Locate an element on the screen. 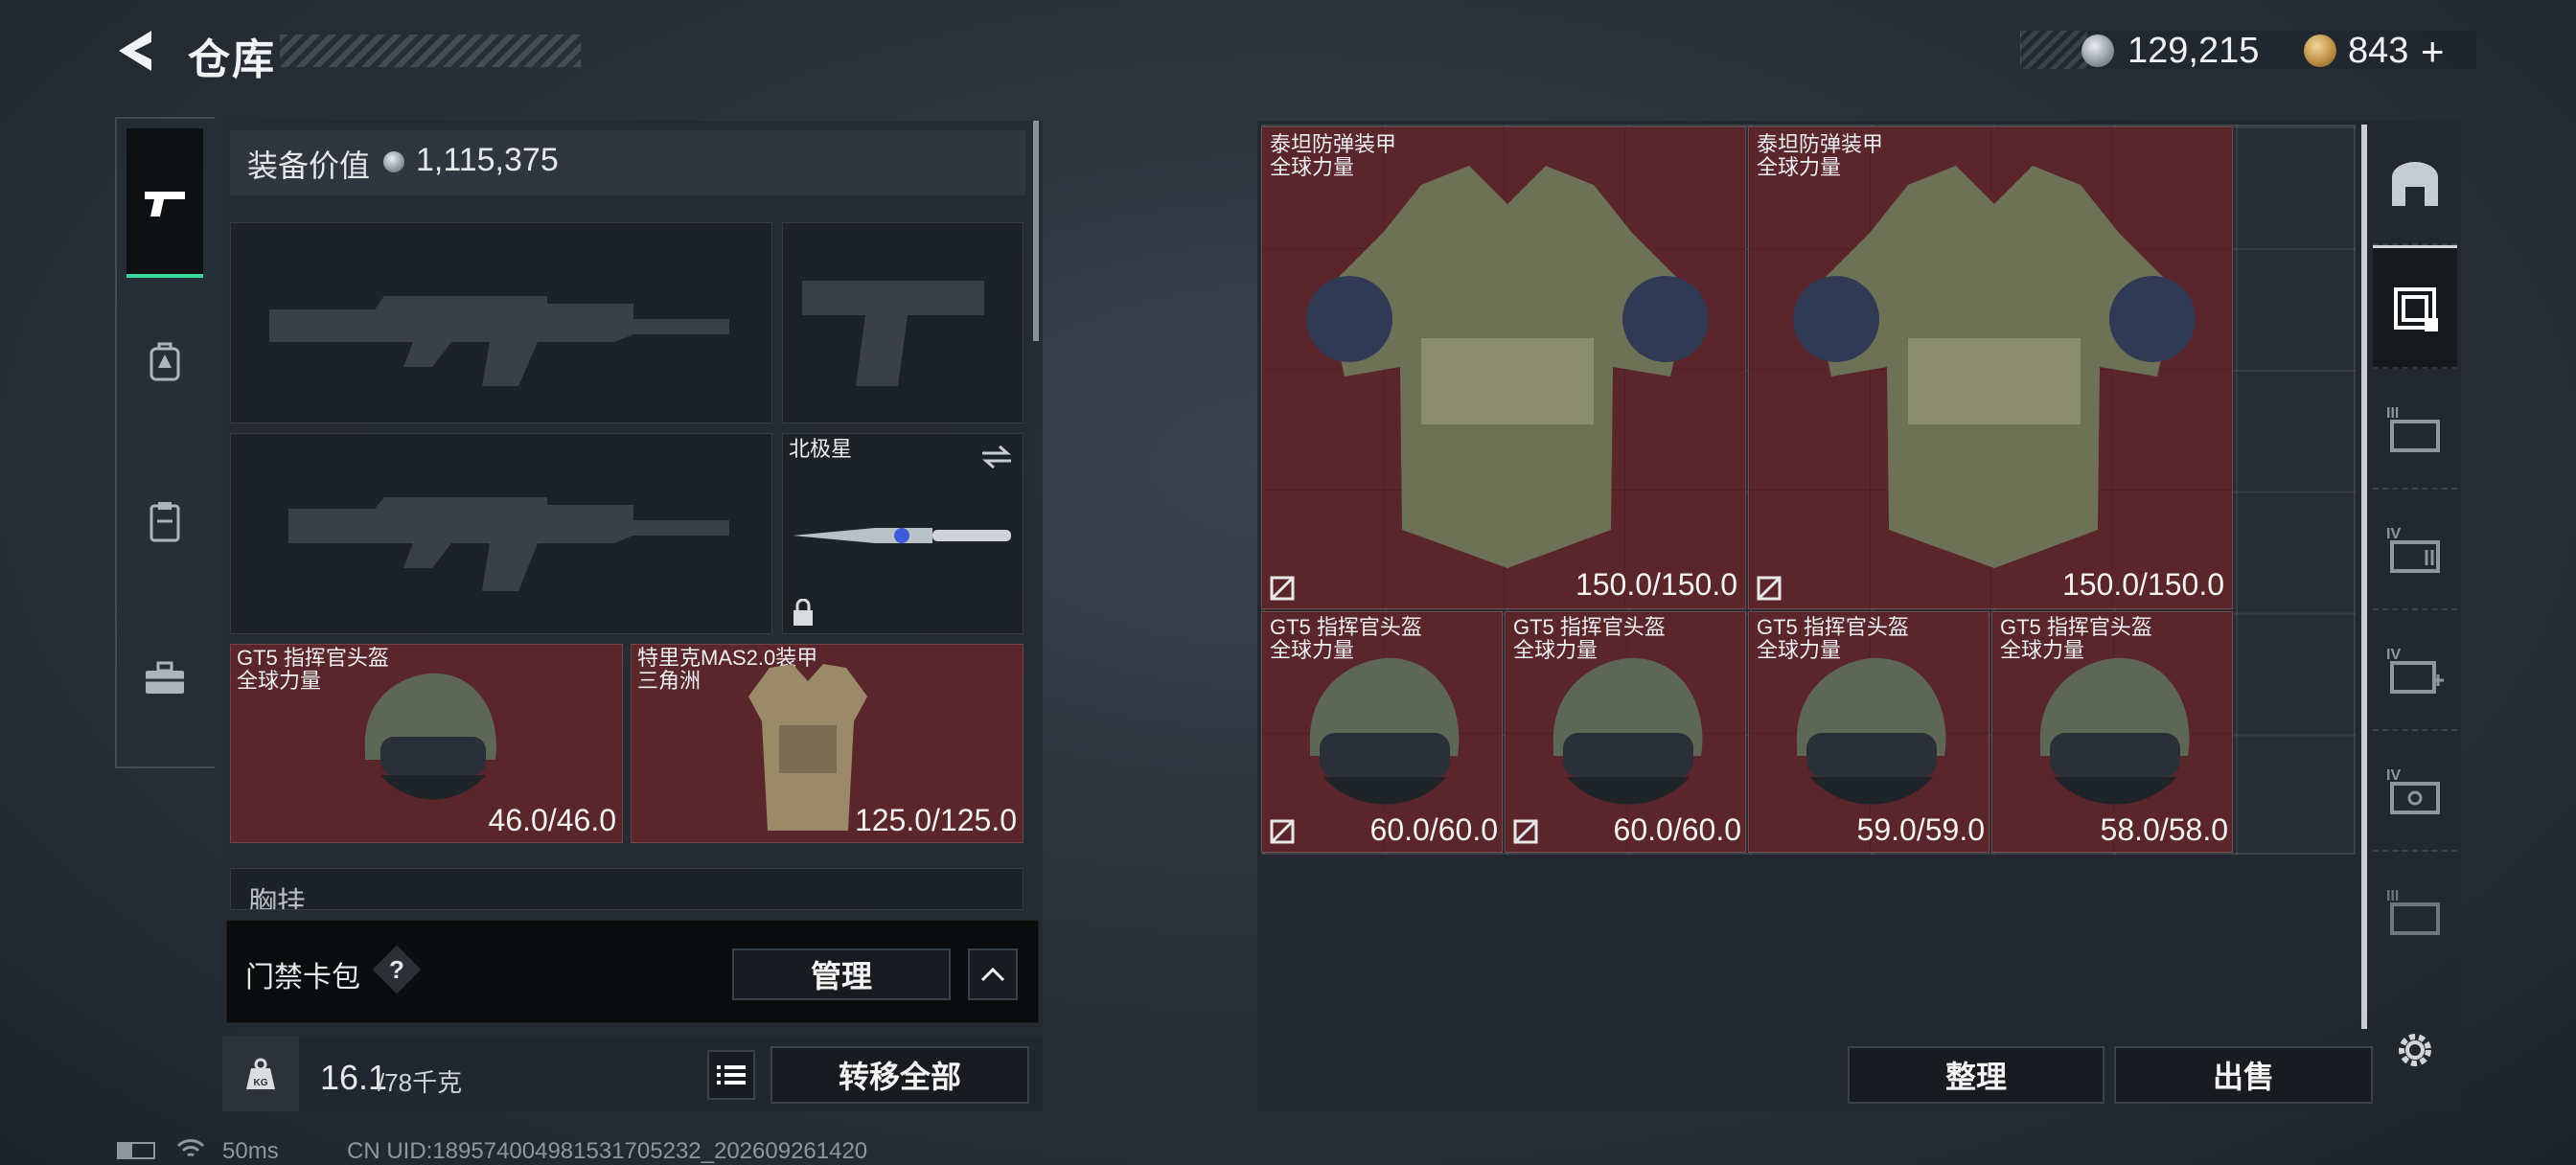 Image resolution: width=2576 pixels, height=1165 pixels. storage-item-helmet: GT5 指挥官头盔 全球力量 59.0/59.0 is located at coordinates (1869, 732).